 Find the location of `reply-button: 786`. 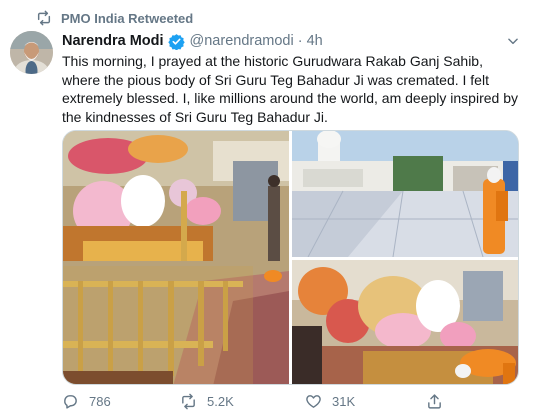

reply-button: 786 is located at coordinates (86, 401).